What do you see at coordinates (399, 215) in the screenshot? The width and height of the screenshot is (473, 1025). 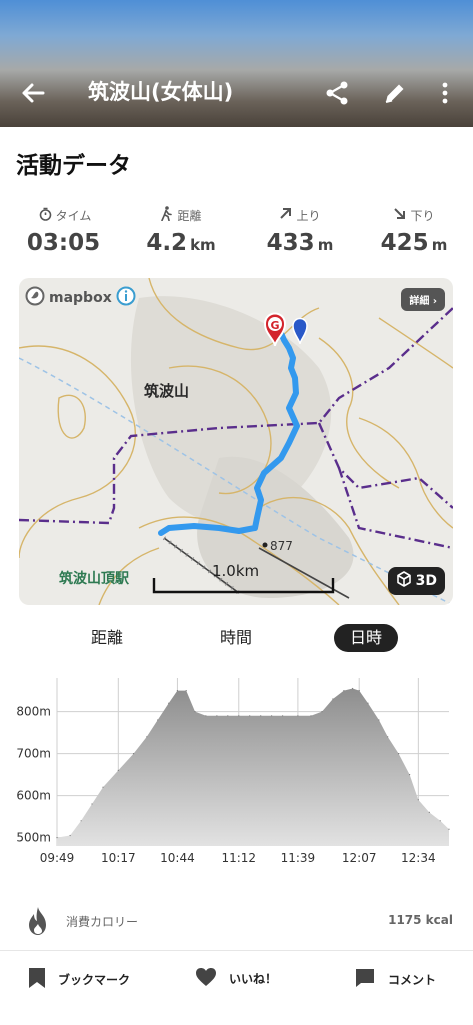 I see `arrow-down-right-icon` at bounding box center [399, 215].